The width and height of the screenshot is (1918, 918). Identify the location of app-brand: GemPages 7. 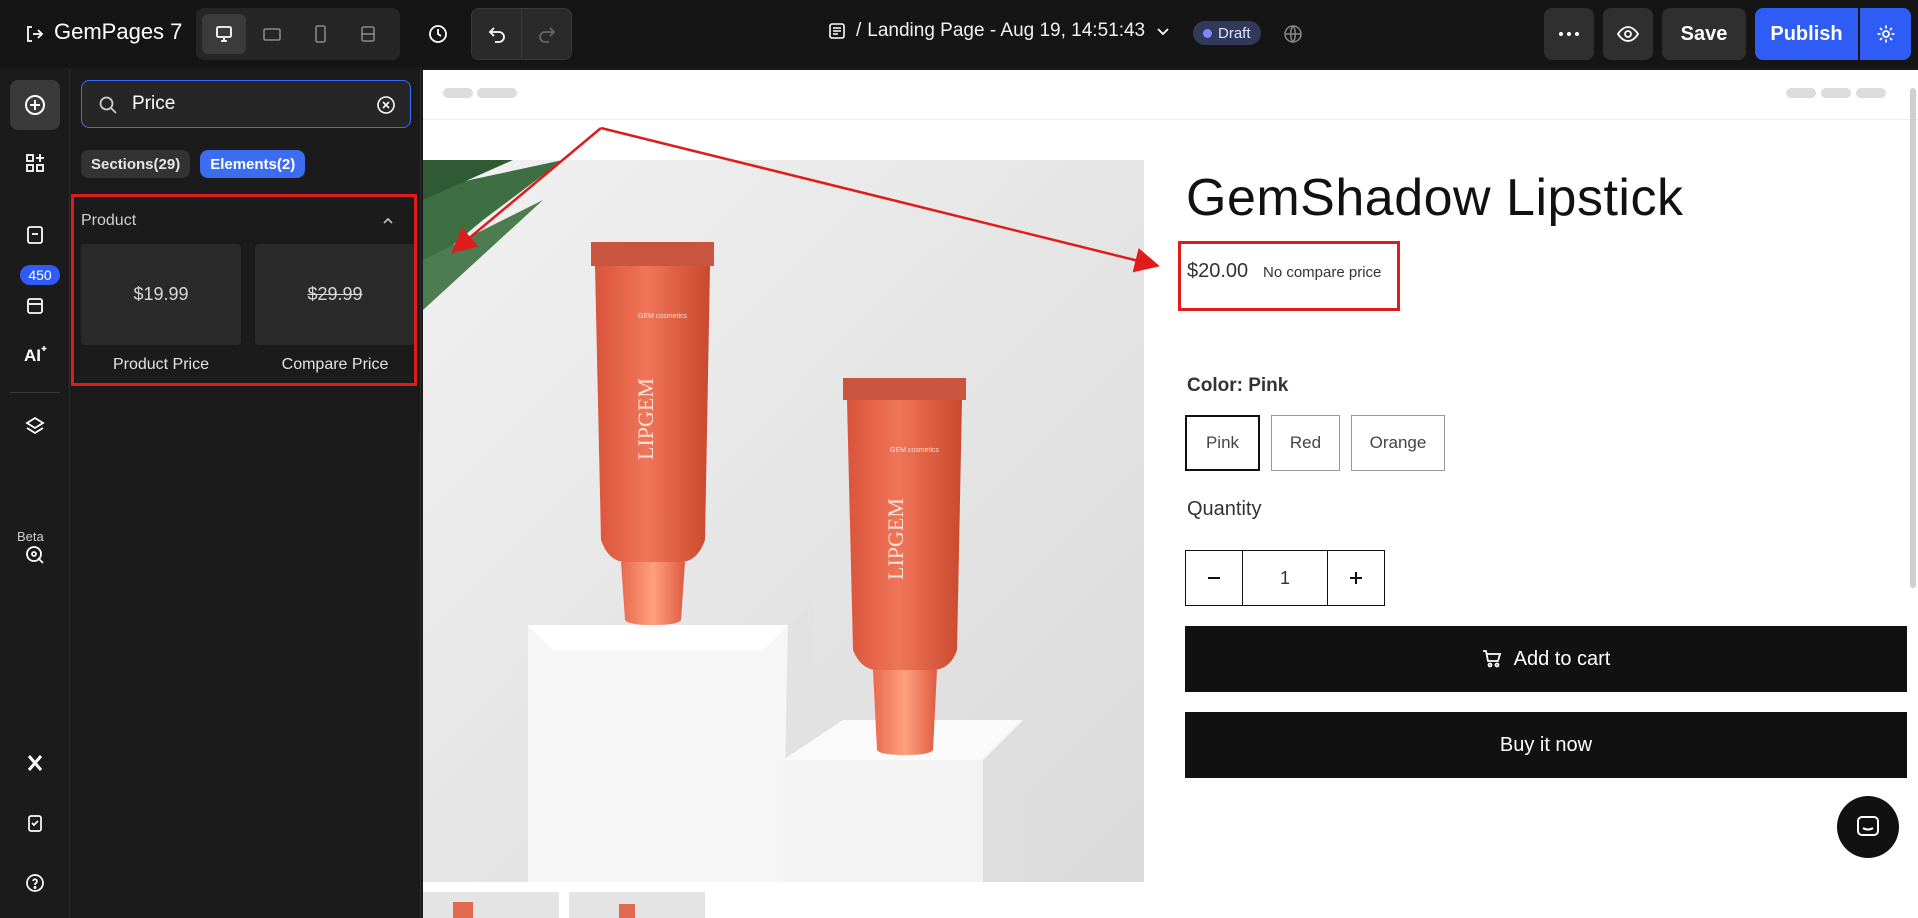
(118, 31).